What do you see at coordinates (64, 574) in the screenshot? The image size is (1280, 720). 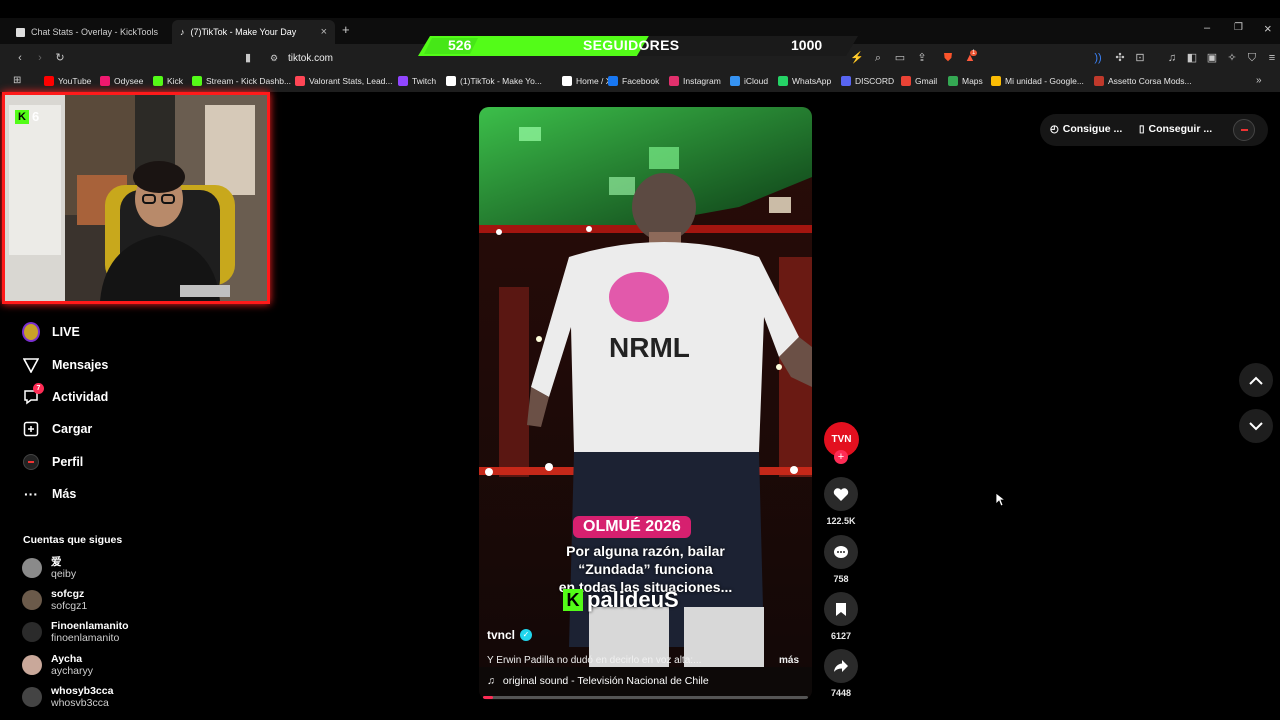 I see `account-handle: qeiby` at bounding box center [64, 574].